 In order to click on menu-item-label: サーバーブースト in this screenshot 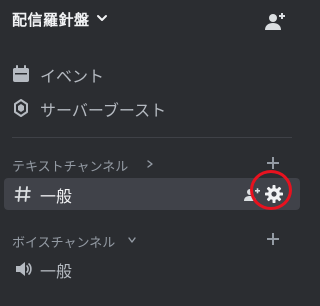, I will do `click(103, 110)`.